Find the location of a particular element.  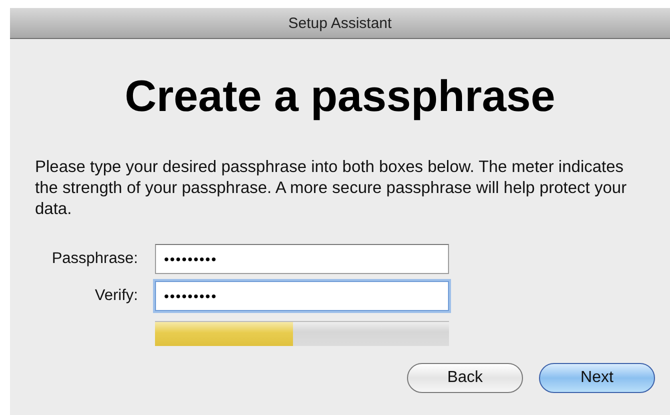

page-heading: Create a passphrase is located at coordinates (340, 97).